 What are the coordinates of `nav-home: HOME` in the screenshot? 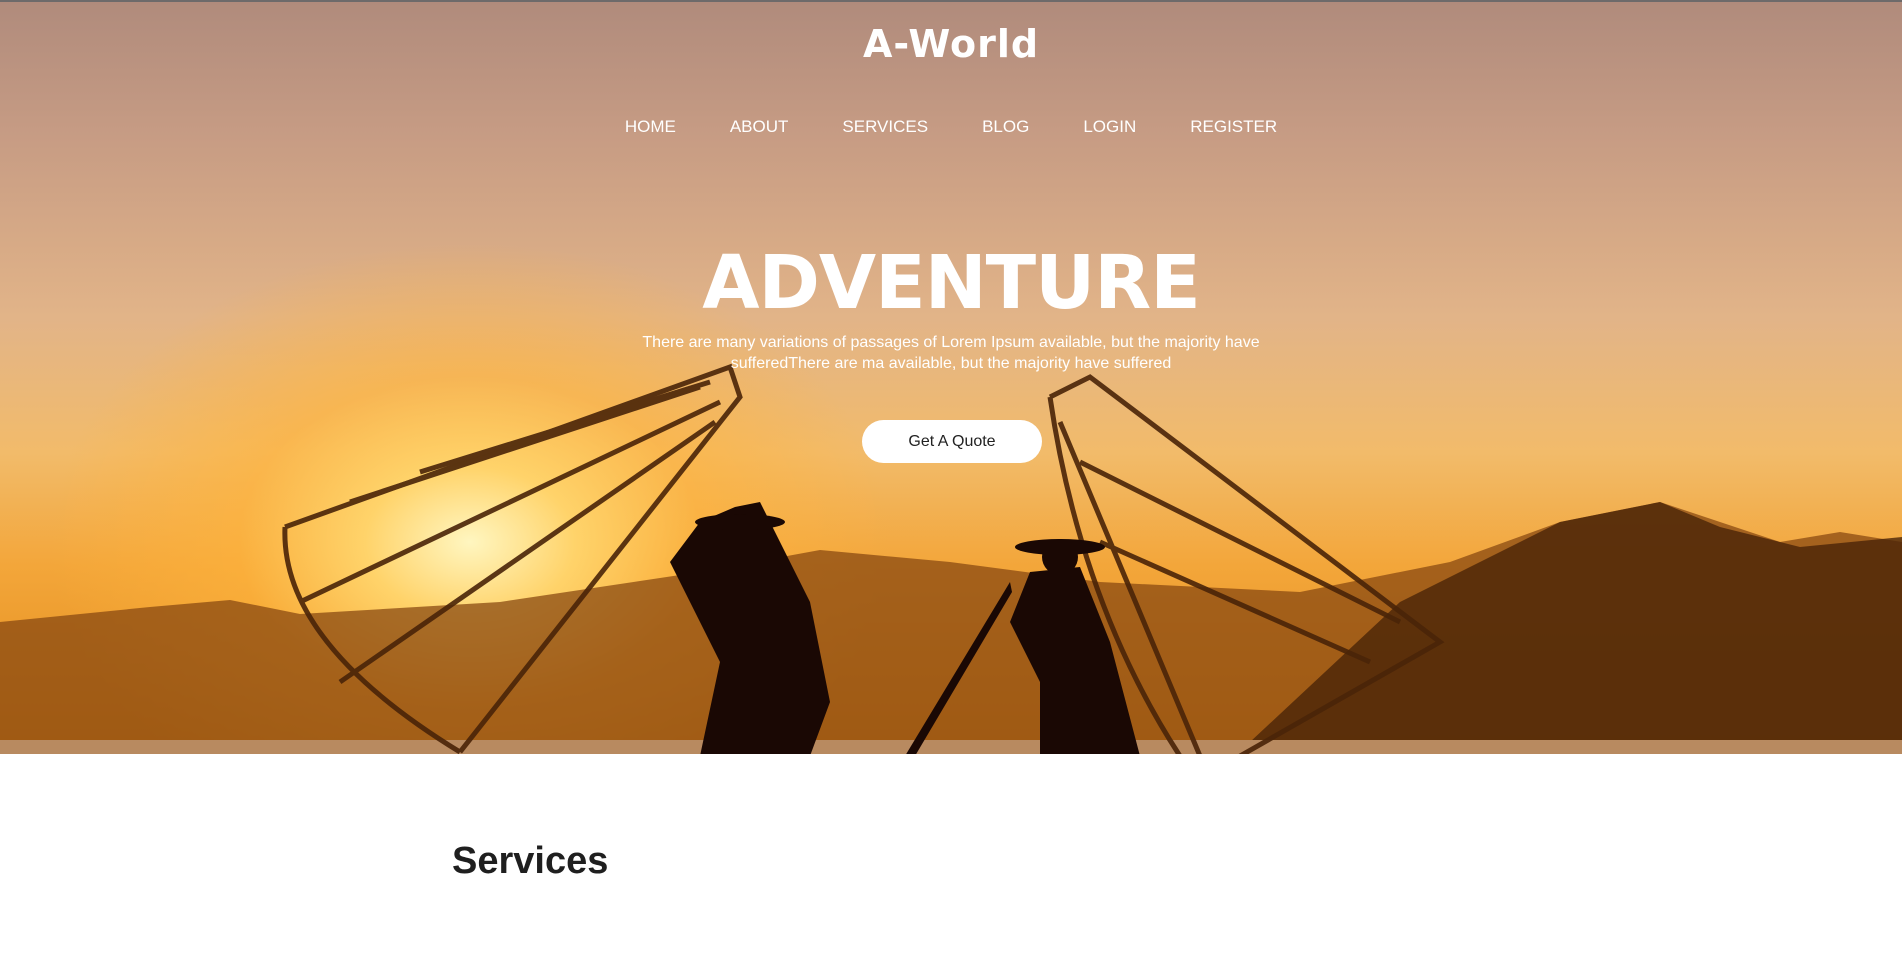 It's located at (650, 127).